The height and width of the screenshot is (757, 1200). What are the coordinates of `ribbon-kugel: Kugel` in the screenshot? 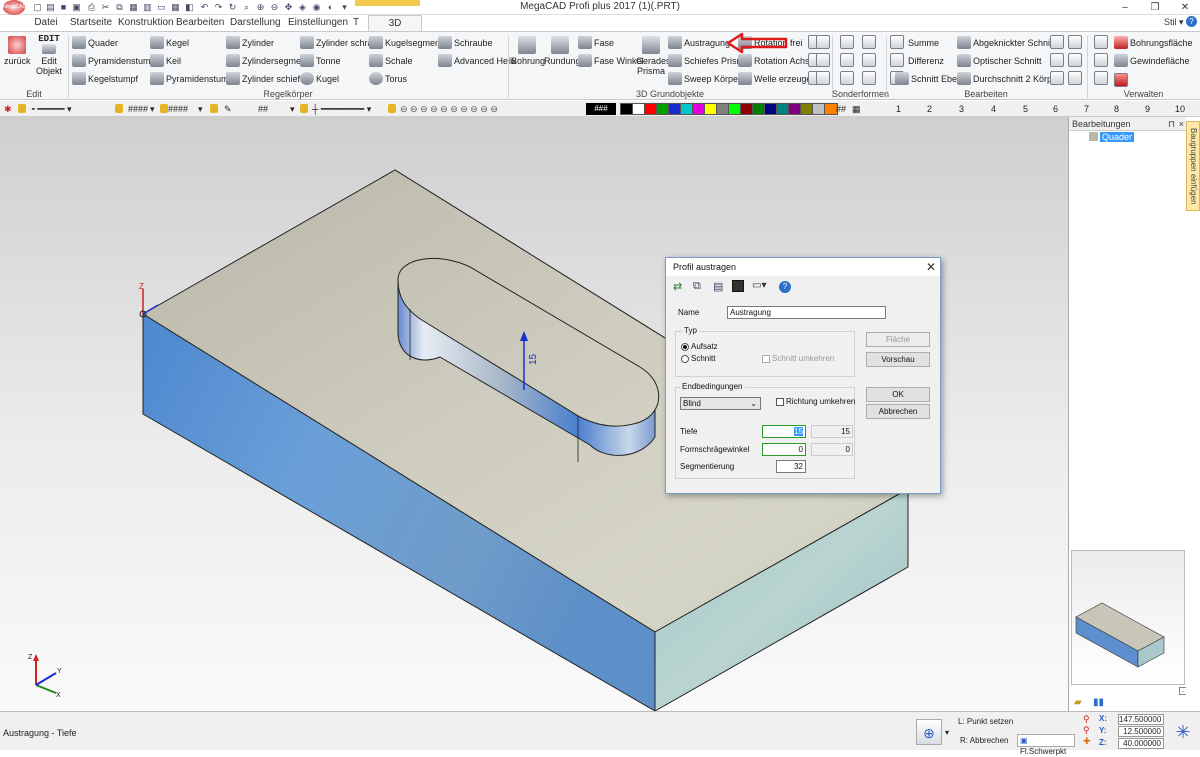 It's located at (319, 79).